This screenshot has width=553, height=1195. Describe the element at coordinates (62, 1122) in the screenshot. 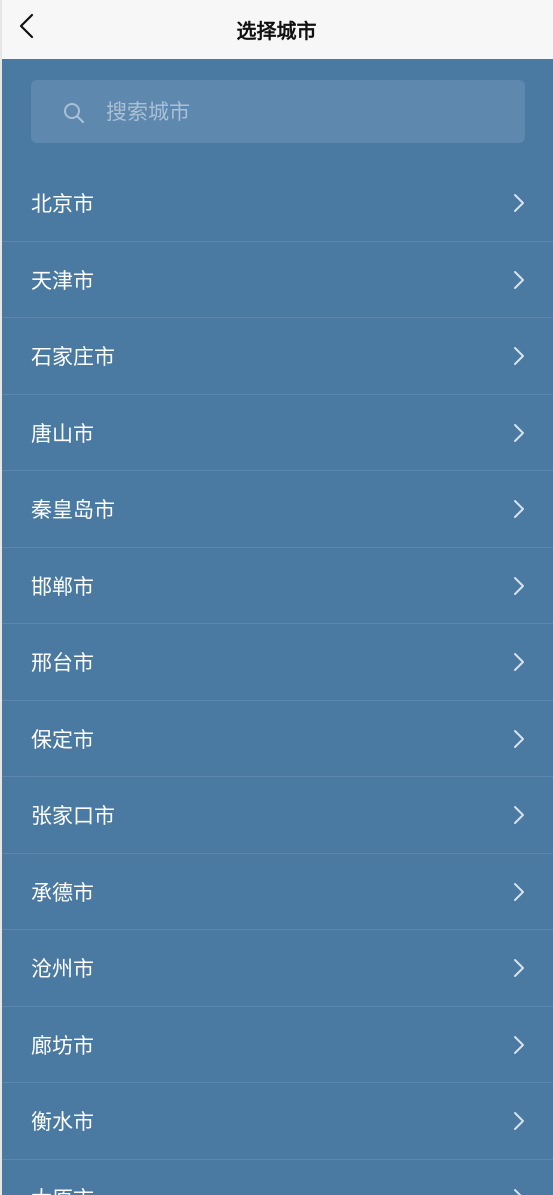

I see `city-name: 衡水市` at that location.